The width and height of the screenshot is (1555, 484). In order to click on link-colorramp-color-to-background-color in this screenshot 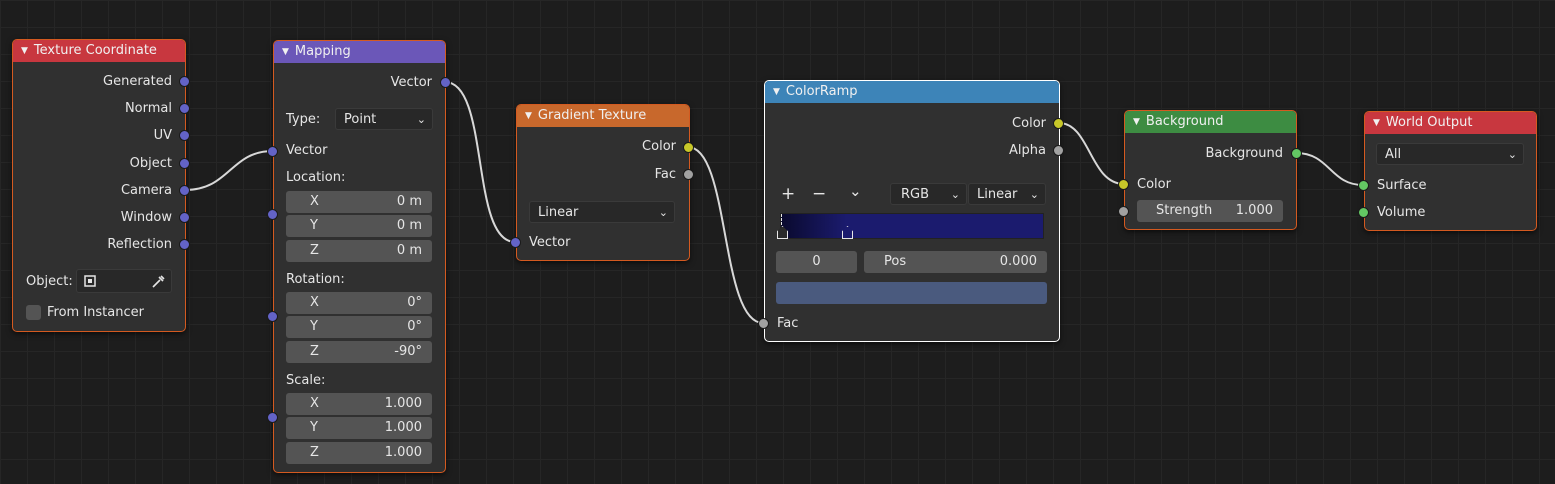, I will do `click(1091, 153)`.